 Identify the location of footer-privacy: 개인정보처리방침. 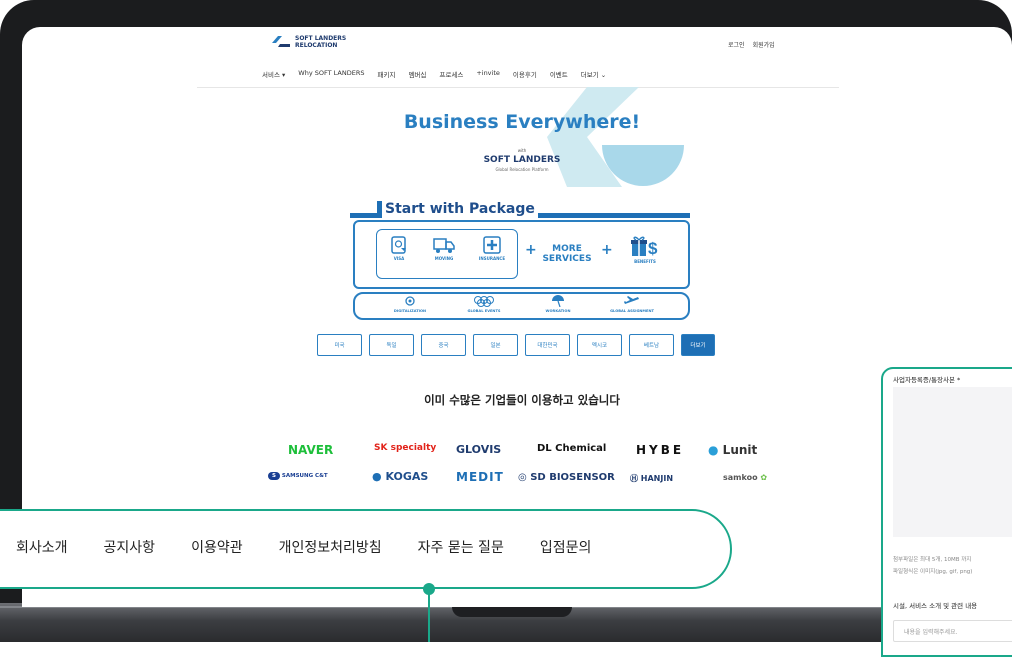
(330, 547).